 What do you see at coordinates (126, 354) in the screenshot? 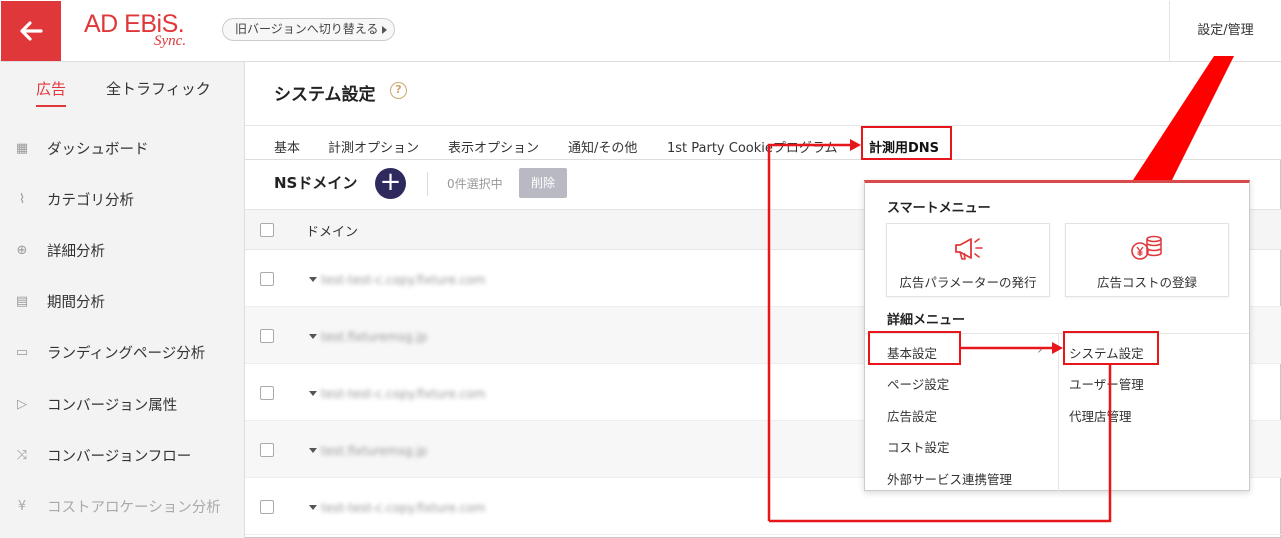
I see `sidebar-item-label: ランディングページ分析` at bounding box center [126, 354].